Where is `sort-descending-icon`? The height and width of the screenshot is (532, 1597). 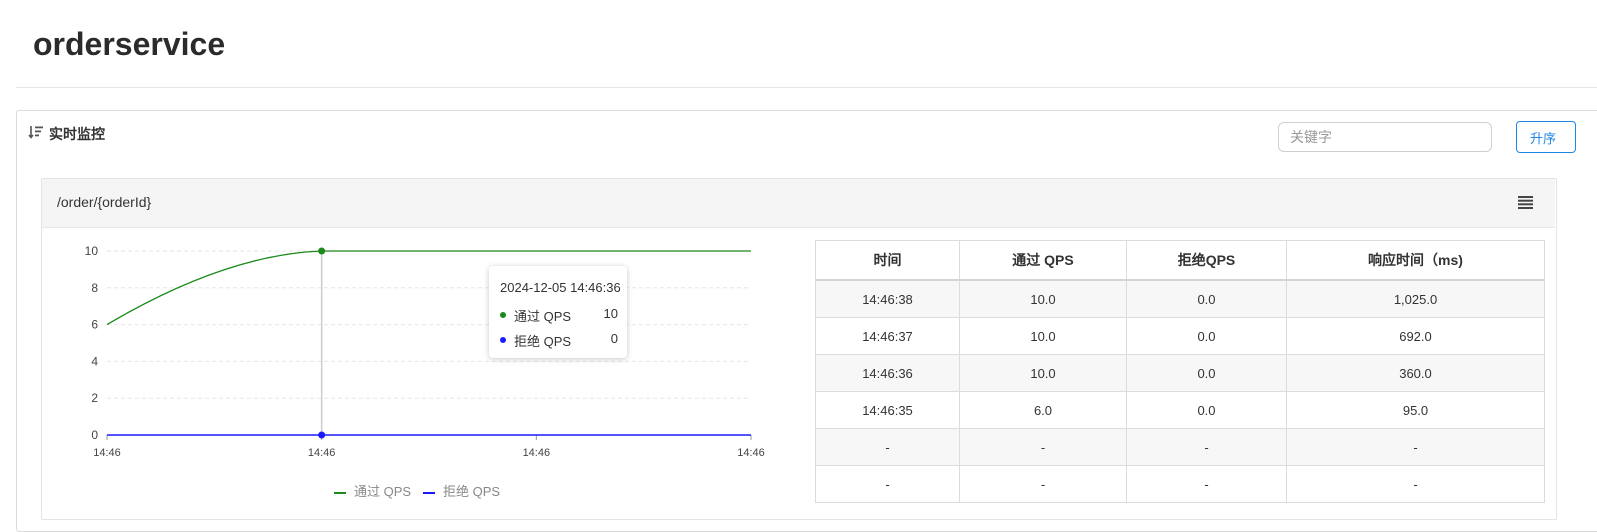 sort-descending-icon is located at coordinates (35, 132).